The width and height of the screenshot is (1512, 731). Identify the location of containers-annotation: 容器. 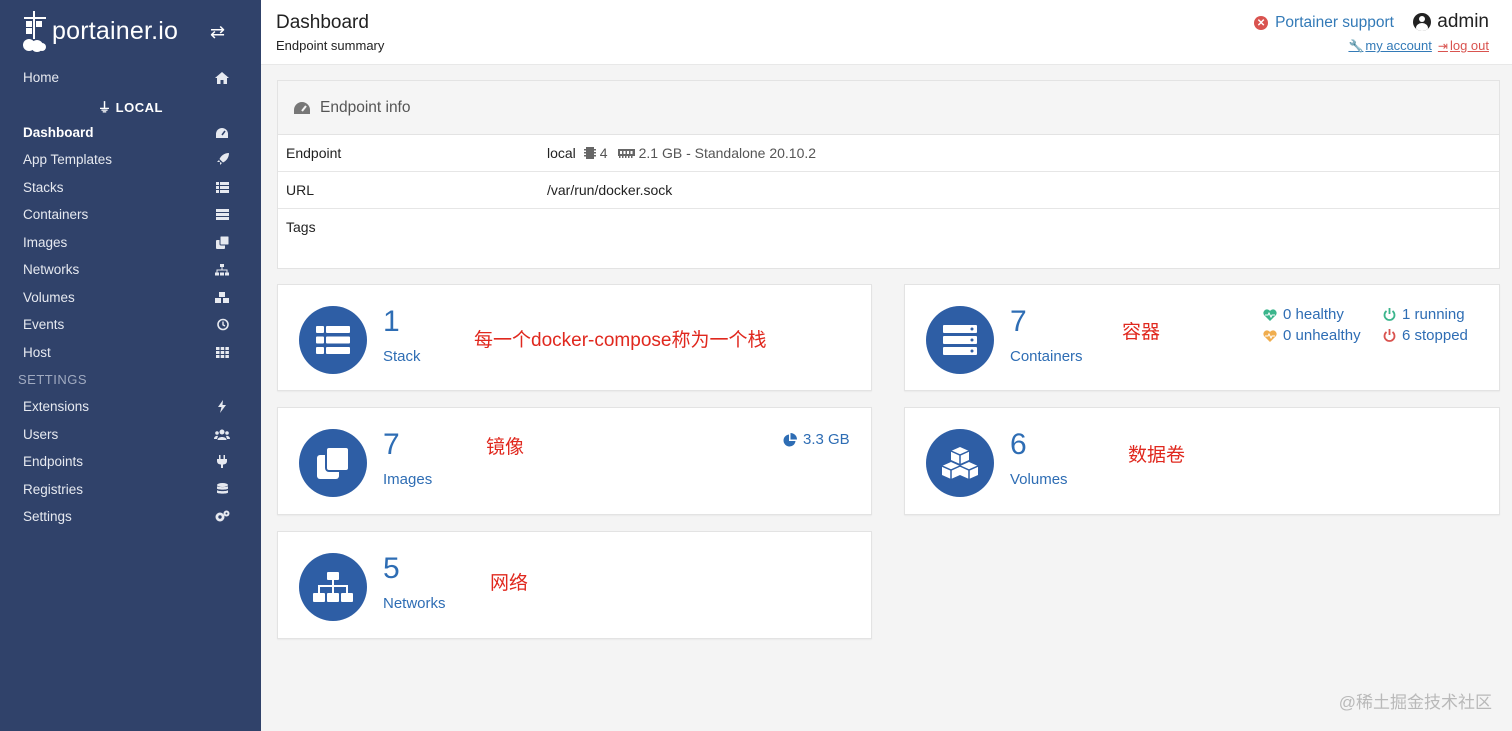
(1141, 332).